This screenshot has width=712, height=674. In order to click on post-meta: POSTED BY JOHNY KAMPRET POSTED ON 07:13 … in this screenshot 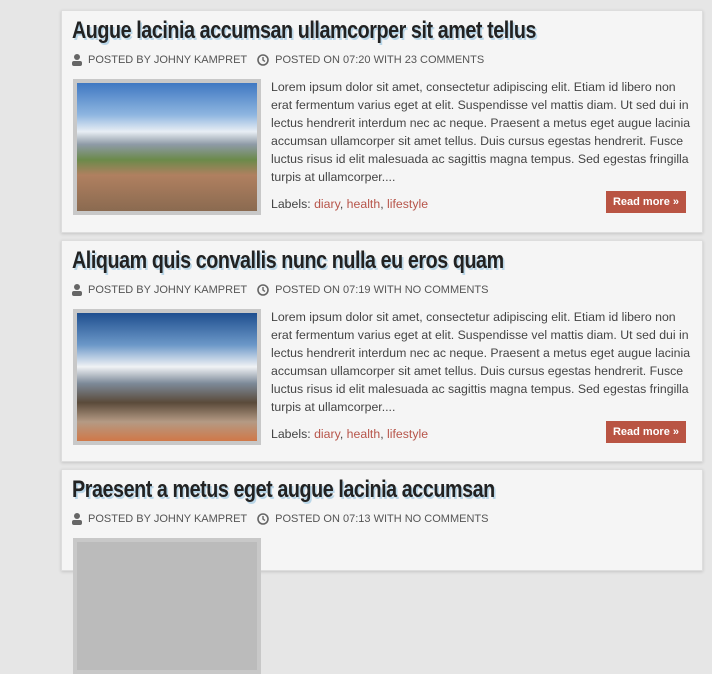, I will do `click(280, 519)`.